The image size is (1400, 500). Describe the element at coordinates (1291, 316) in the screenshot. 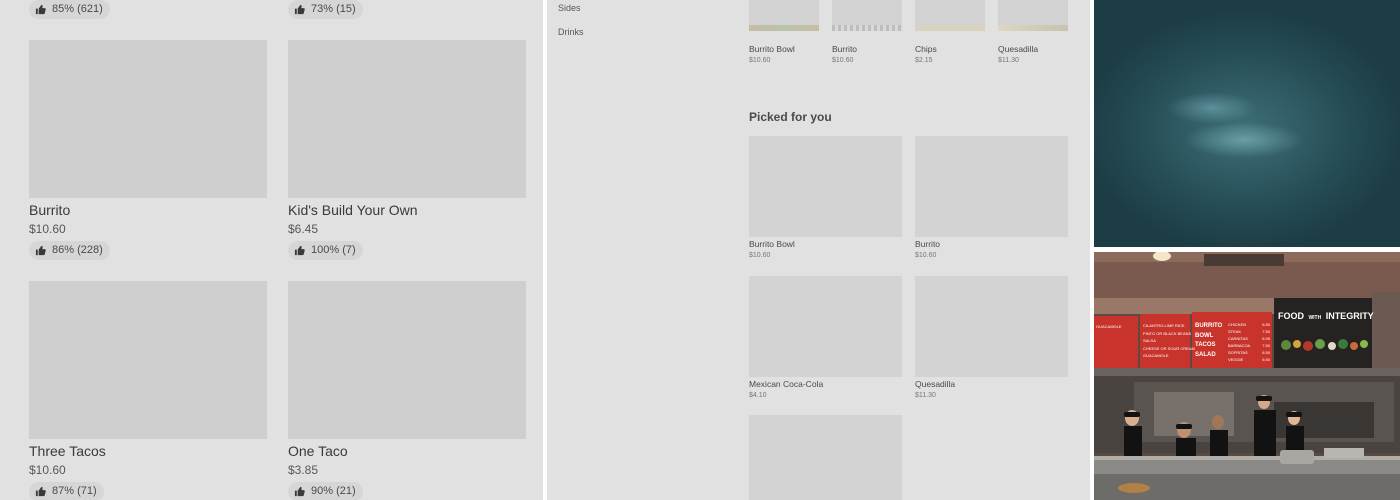

I see `menu-board-title: FOOD` at that location.